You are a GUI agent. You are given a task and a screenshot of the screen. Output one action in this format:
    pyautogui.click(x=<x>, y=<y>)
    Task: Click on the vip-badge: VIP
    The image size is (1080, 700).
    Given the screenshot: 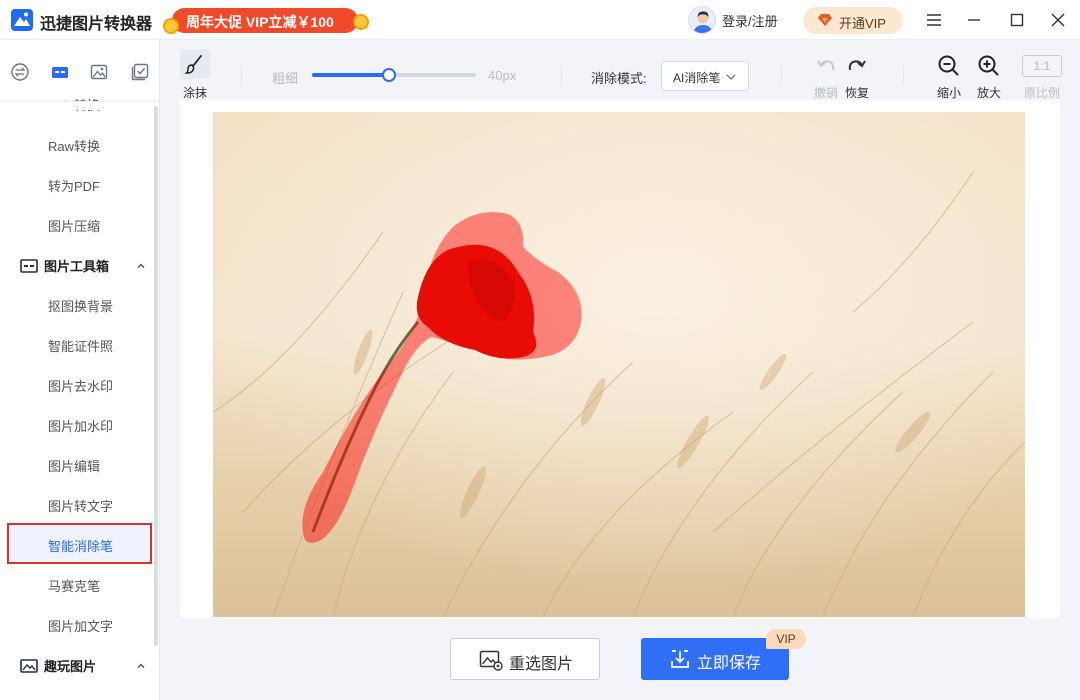 What is the action you would take?
    pyautogui.click(x=786, y=639)
    